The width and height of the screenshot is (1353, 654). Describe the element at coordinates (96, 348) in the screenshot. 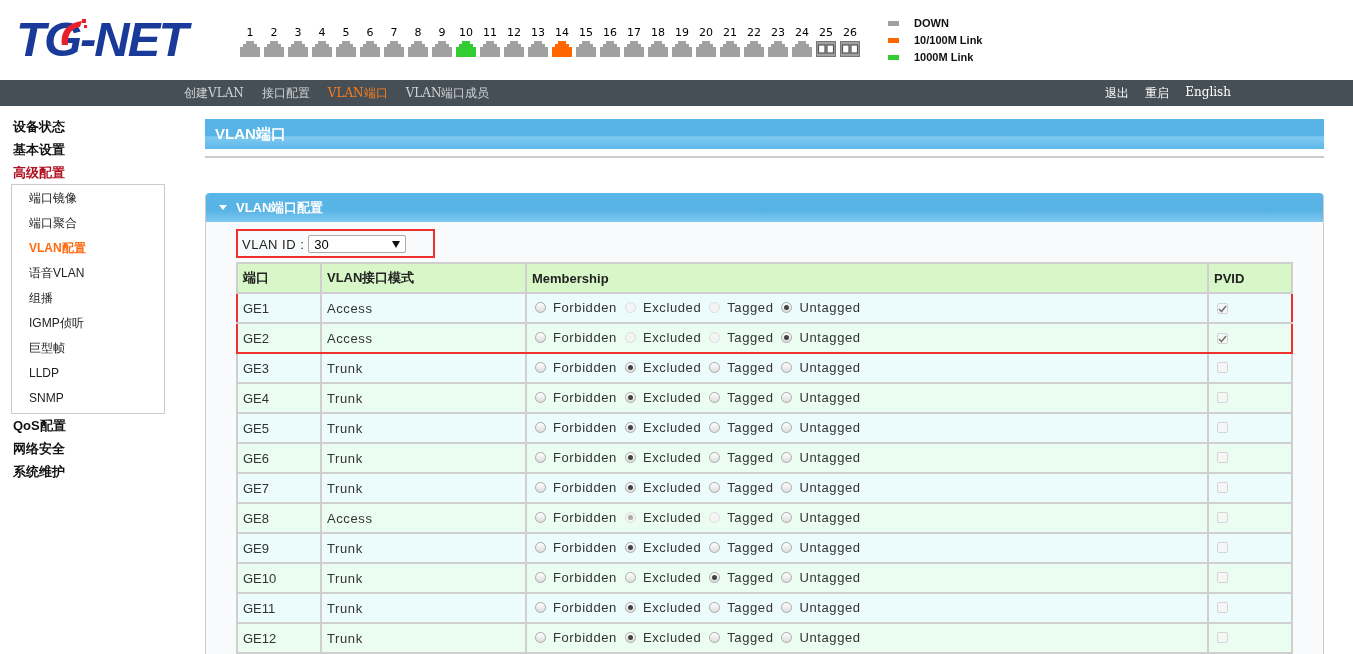

I see `submenu-item: 巨型帧` at that location.